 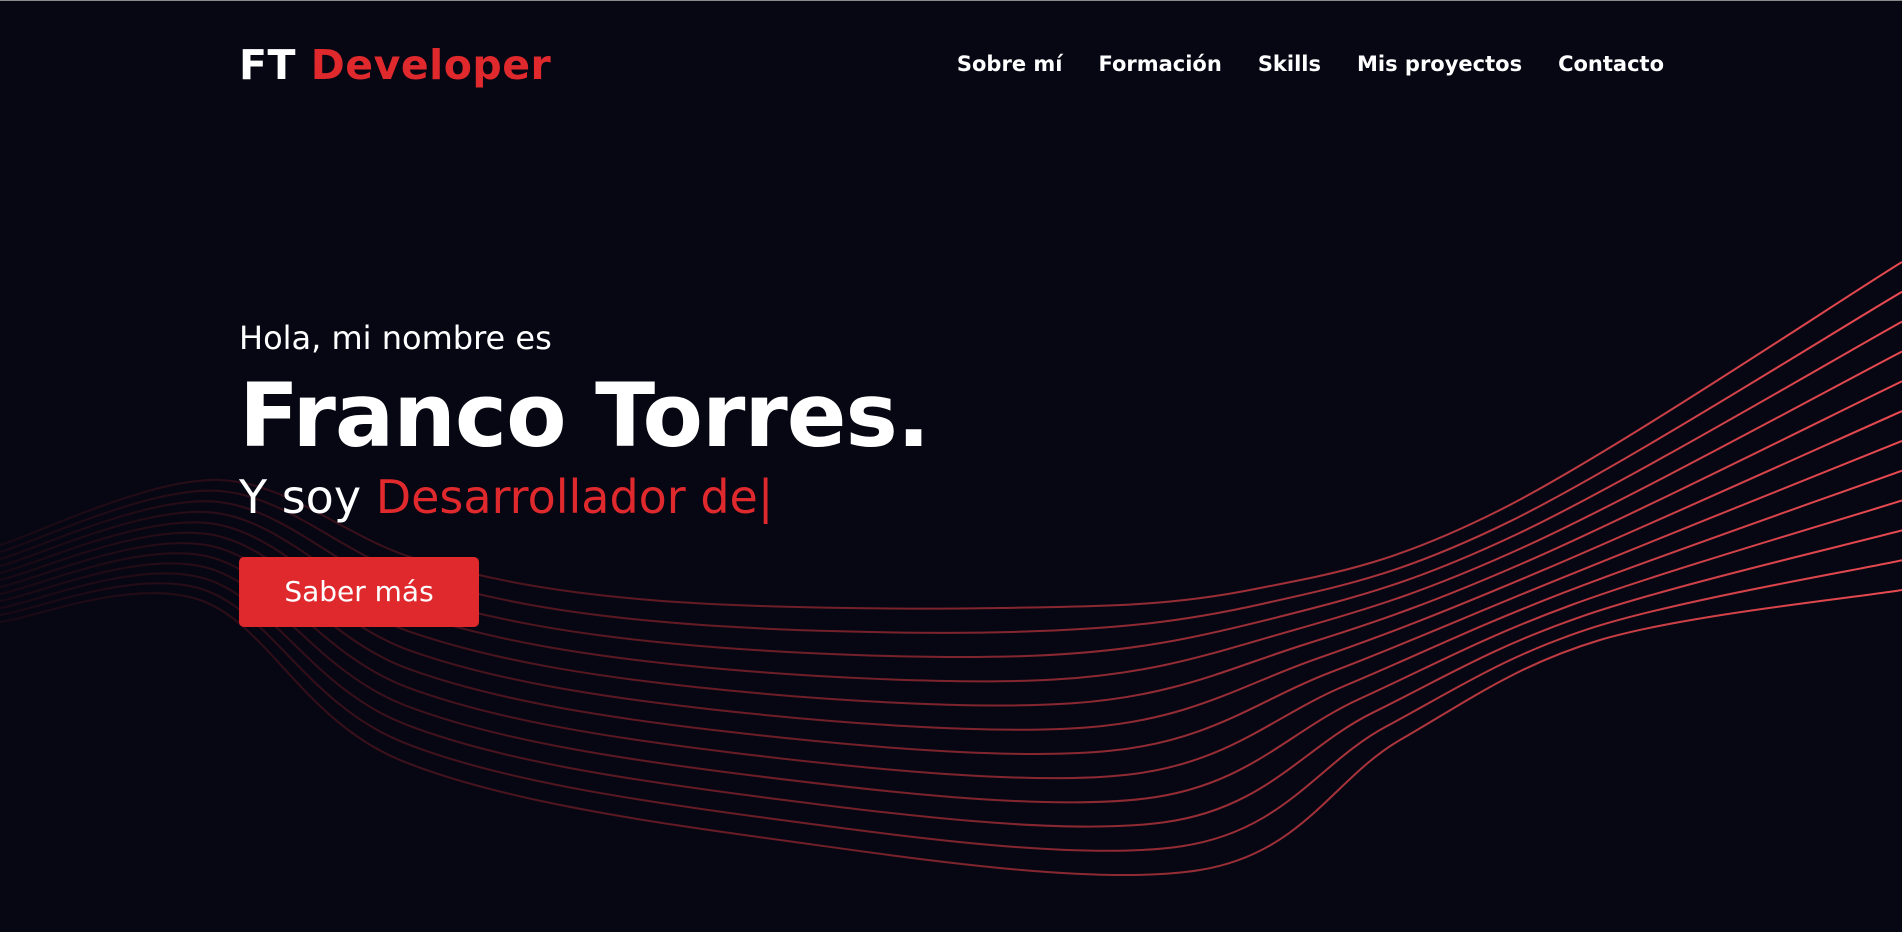 I want to click on nav-link-sobre-mi: Sobre mí, so click(x=1010, y=64).